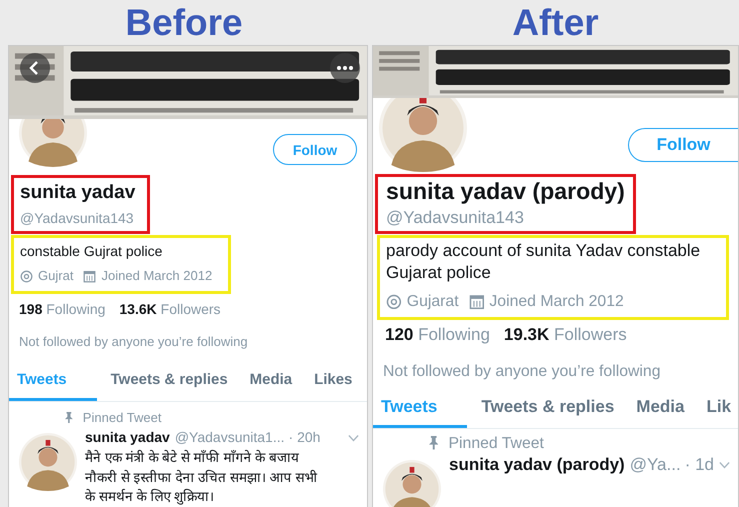  I want to click on tweet-author: sunita yadav, so click(127, 438).